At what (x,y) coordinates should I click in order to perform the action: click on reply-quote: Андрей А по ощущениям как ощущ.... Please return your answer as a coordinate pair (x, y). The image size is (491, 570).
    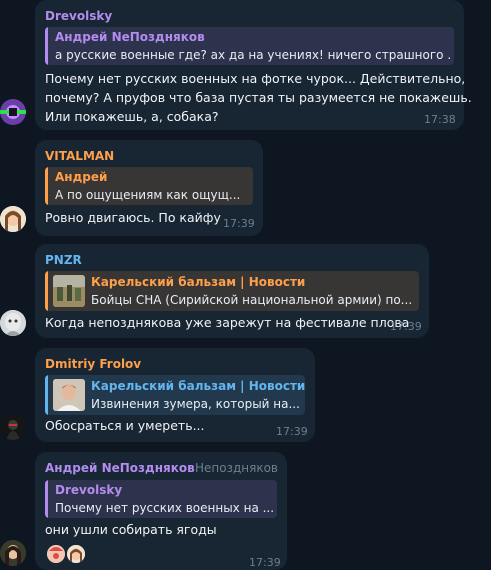
    Looking at the image, I should click on (149, 186).